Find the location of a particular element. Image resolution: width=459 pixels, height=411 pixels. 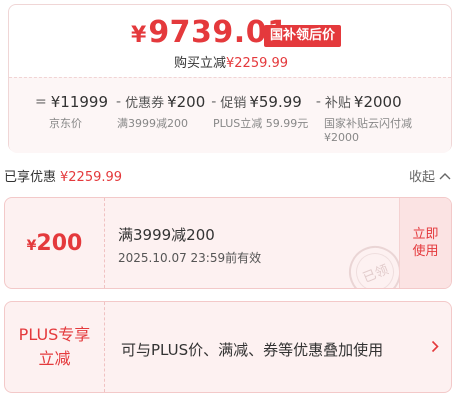

plus-description: 可与PLUS价、满减、券等优惠叠加使用 is located at coordinates (252, 350).